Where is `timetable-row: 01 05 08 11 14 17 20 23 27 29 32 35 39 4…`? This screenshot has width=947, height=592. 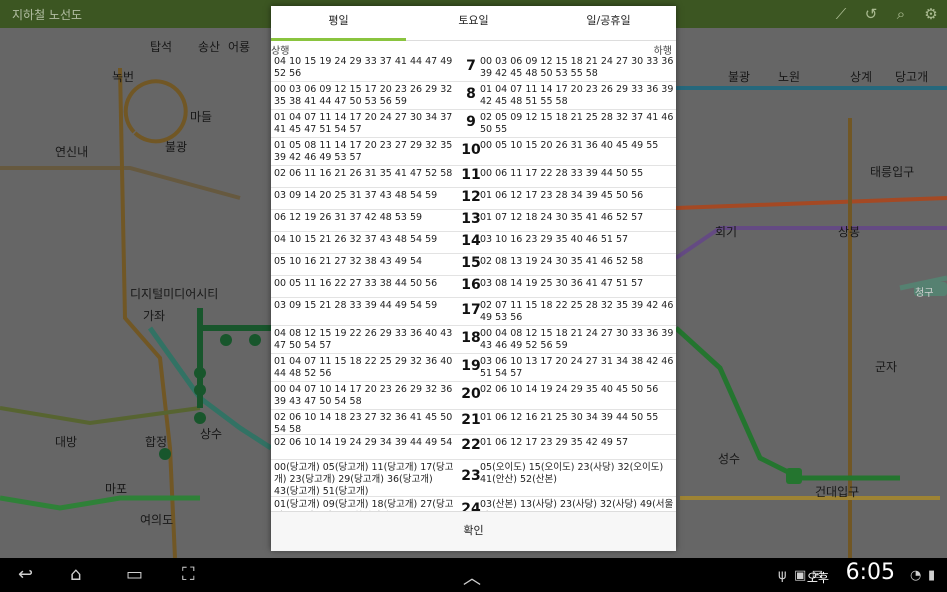 timetable-row: 01 05 08 11 14 17 20 23 27 29 32 35 39 4… is located at coordinates (473, 152).